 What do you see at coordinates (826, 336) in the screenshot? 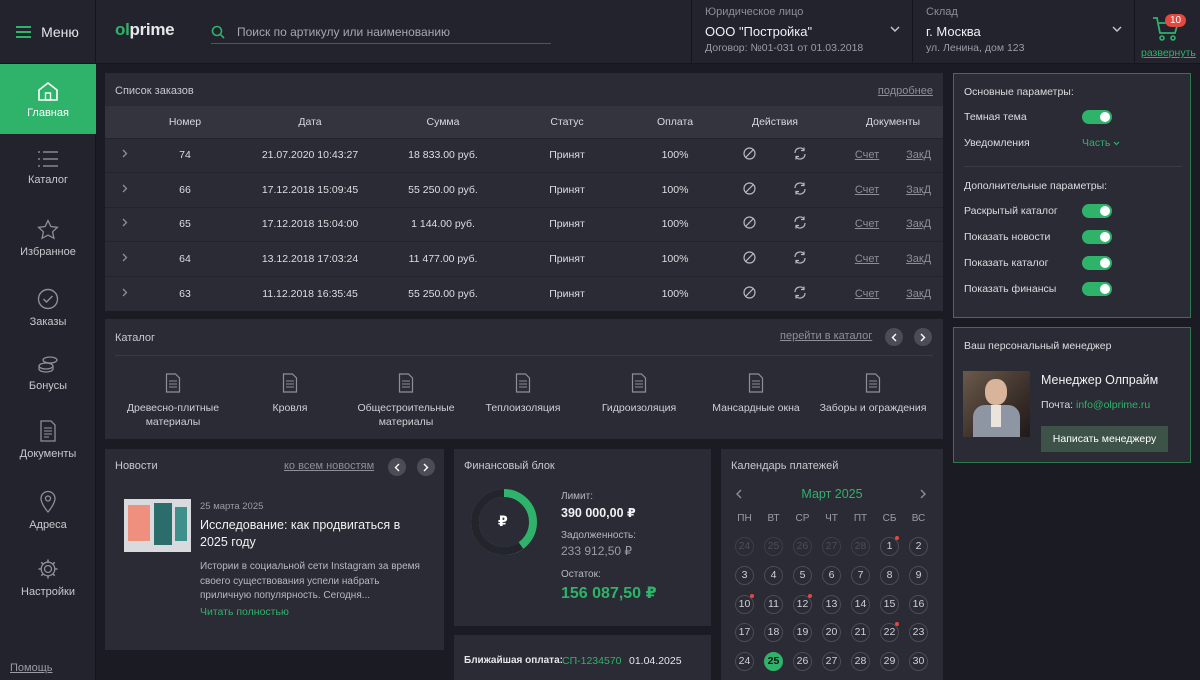
I see `catalog-link: перейти в каталог` at bounding box center [826, 336].